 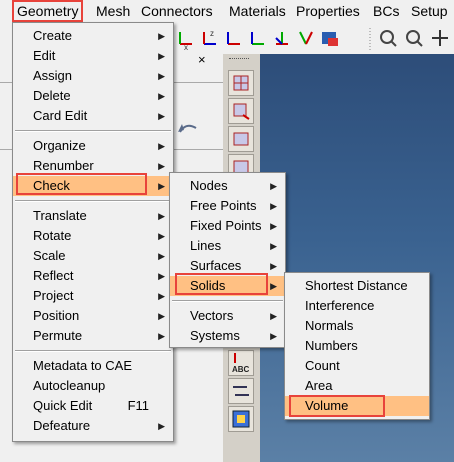 I want to click on shaded-view-icon, so click(x=330, y=39).